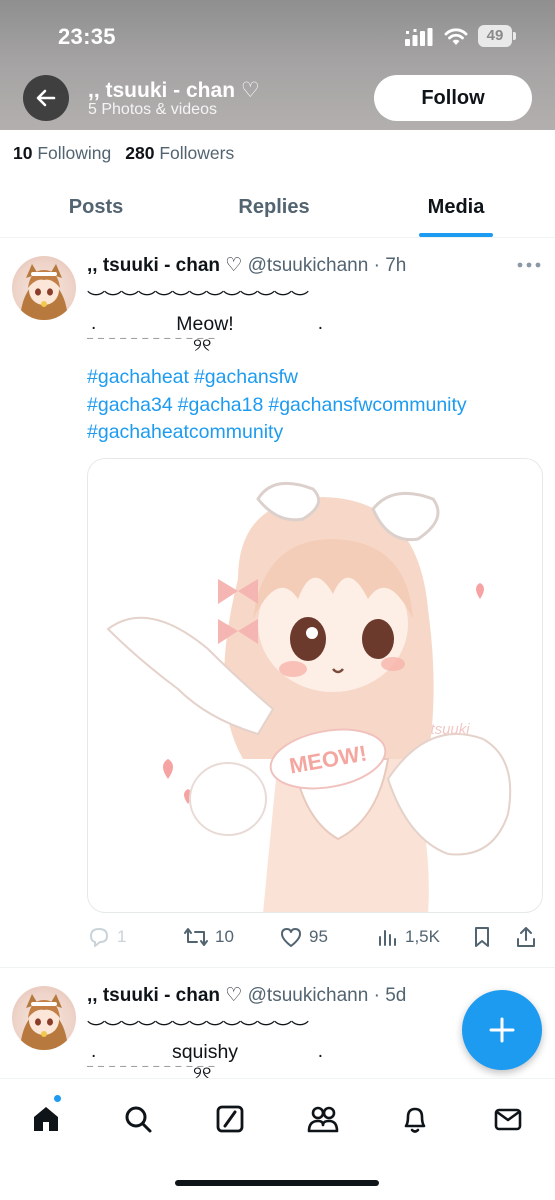 The width and height of the screenshot is (555, 1200). I want to click on nav-grok, so click(230, 1119).